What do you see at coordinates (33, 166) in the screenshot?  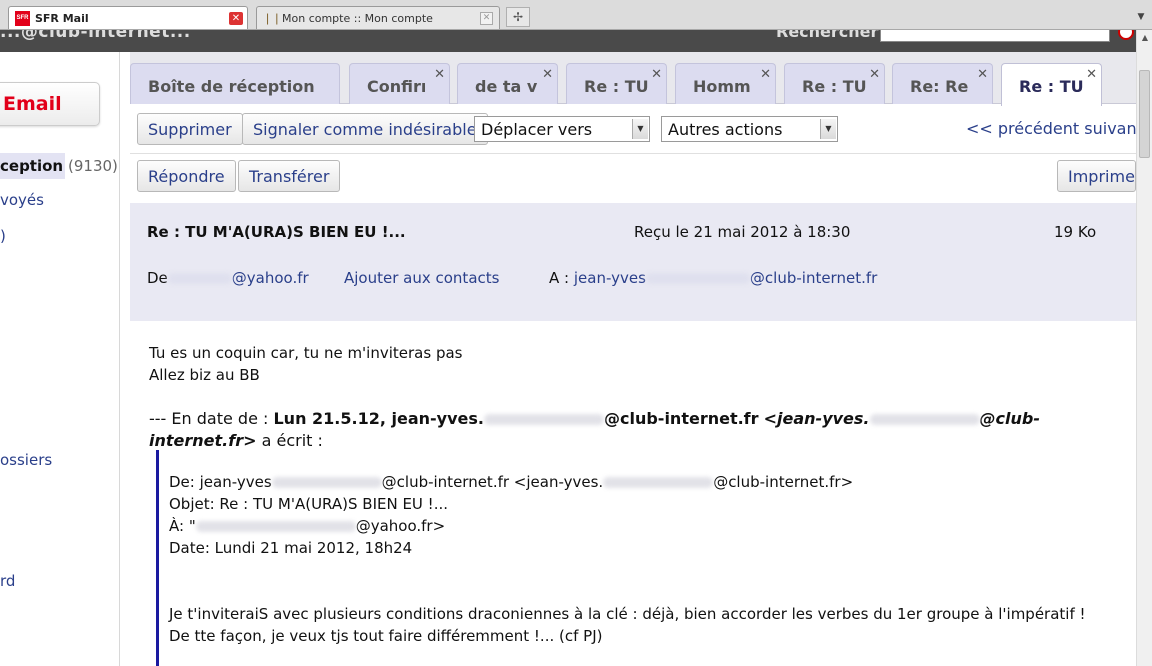 I see `sidebar-item-inbox: ception` at bounding box center [33, 166].